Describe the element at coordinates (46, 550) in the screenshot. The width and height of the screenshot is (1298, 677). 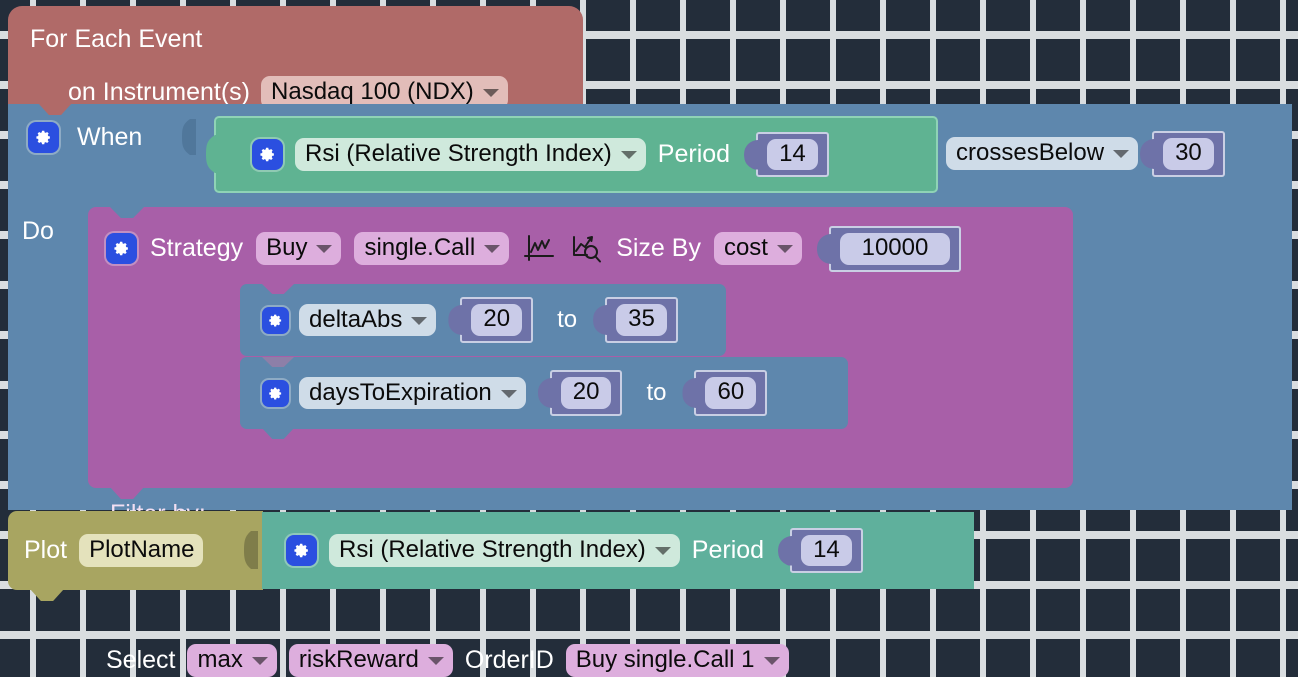
I see `plot-label: Plot` at that location.